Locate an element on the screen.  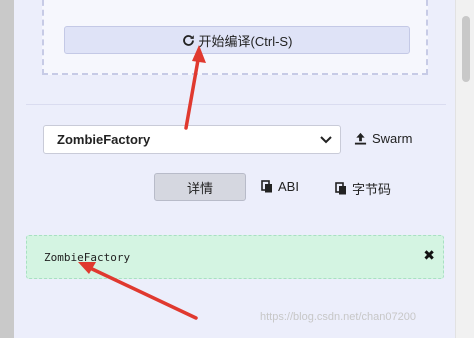
contract-select-value: ZombieFactory is located at coordinates (104, 139).